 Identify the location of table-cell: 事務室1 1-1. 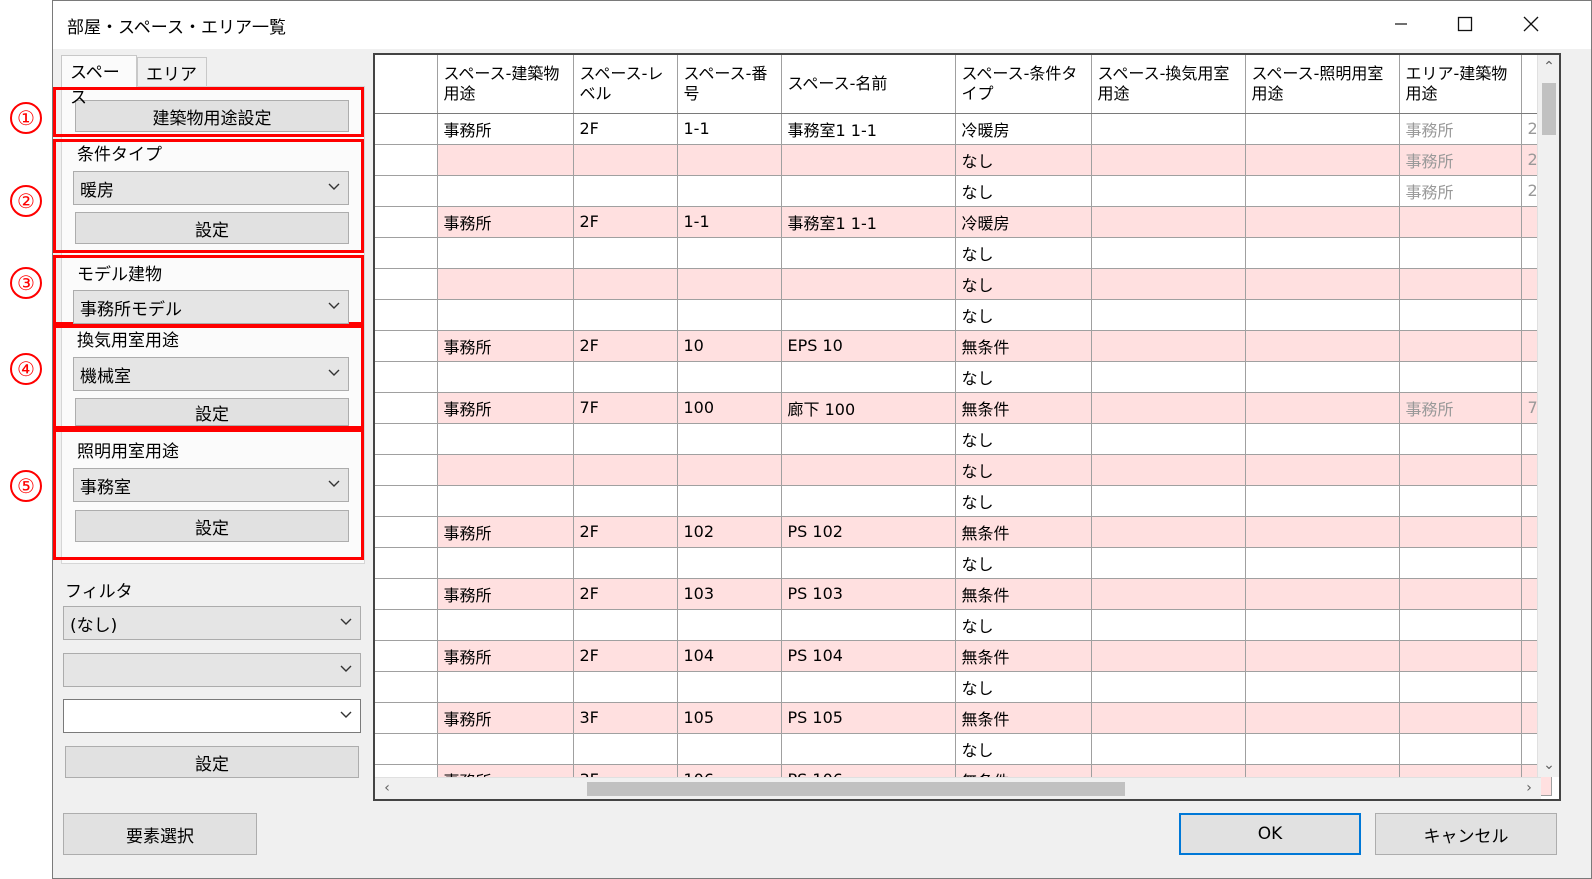
(868, 222).